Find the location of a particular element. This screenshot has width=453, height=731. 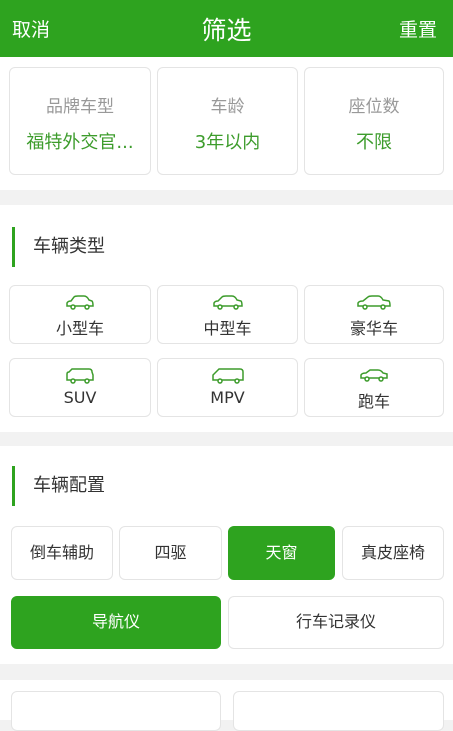

vehicle-type-label: 豪华车 is located at coordinates (373, 328).